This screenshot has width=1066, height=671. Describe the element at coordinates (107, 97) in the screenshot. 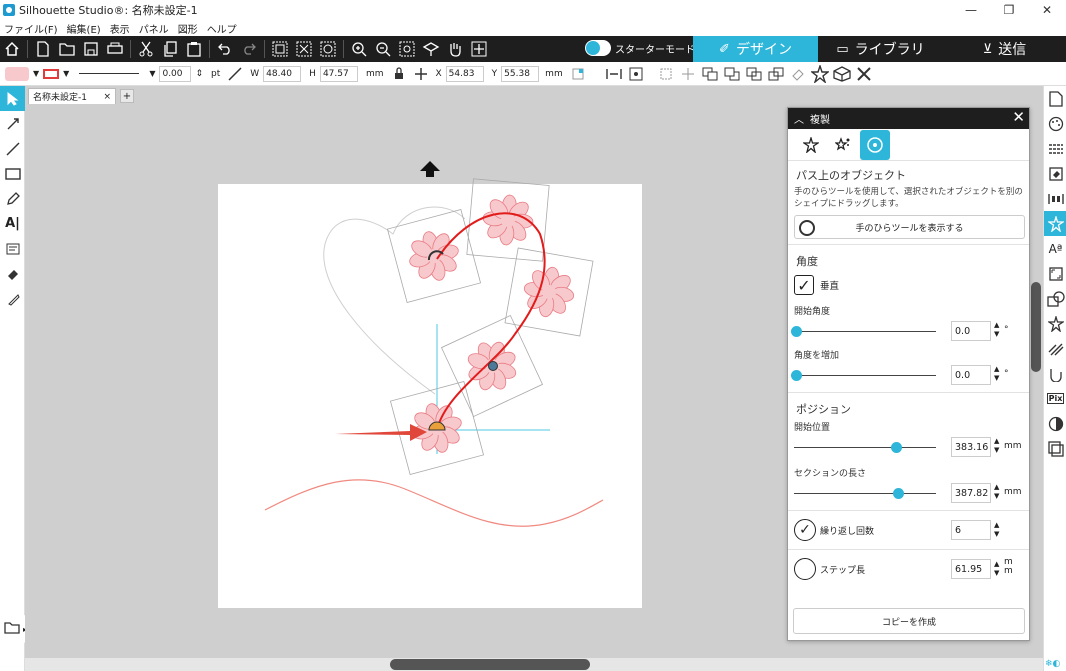

I see `close-tab-icon: ×` at that location.